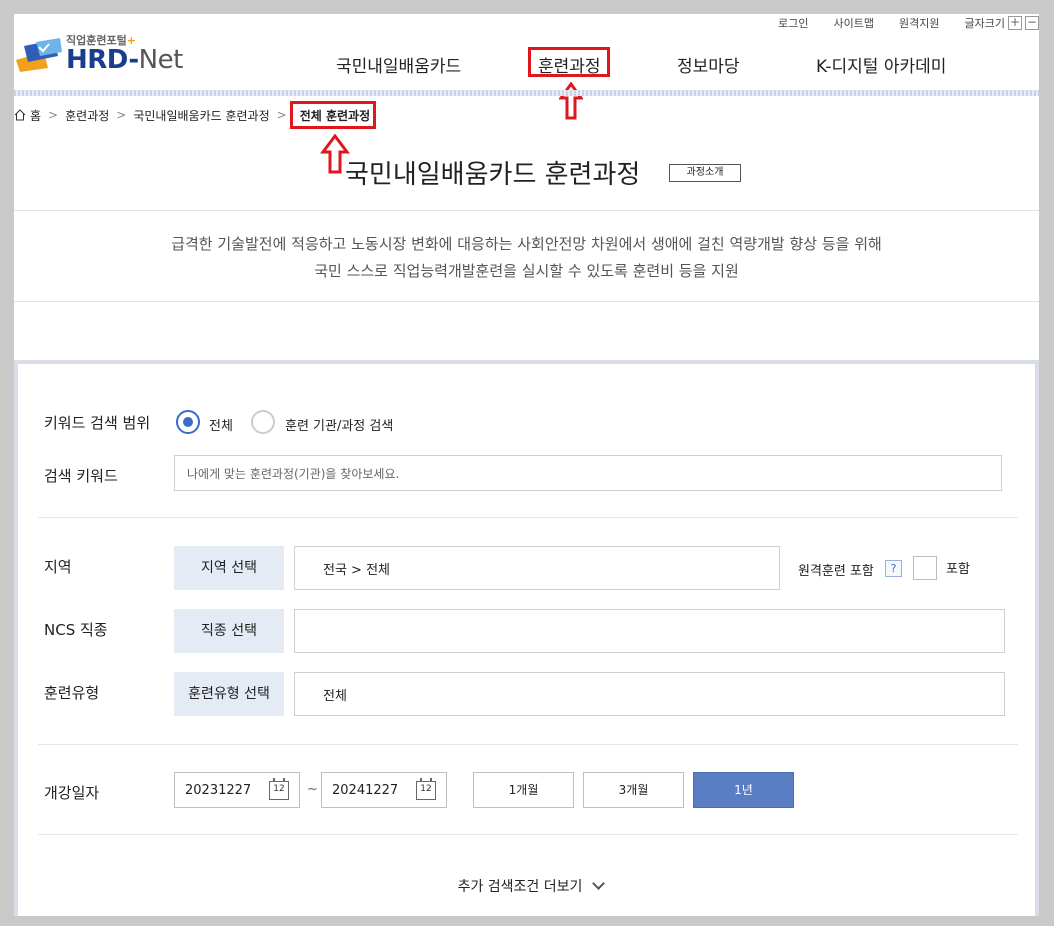 This screenshot has width=1054, height=926. I want to click on highlight-breadcrumb-box, so click(333, 115).